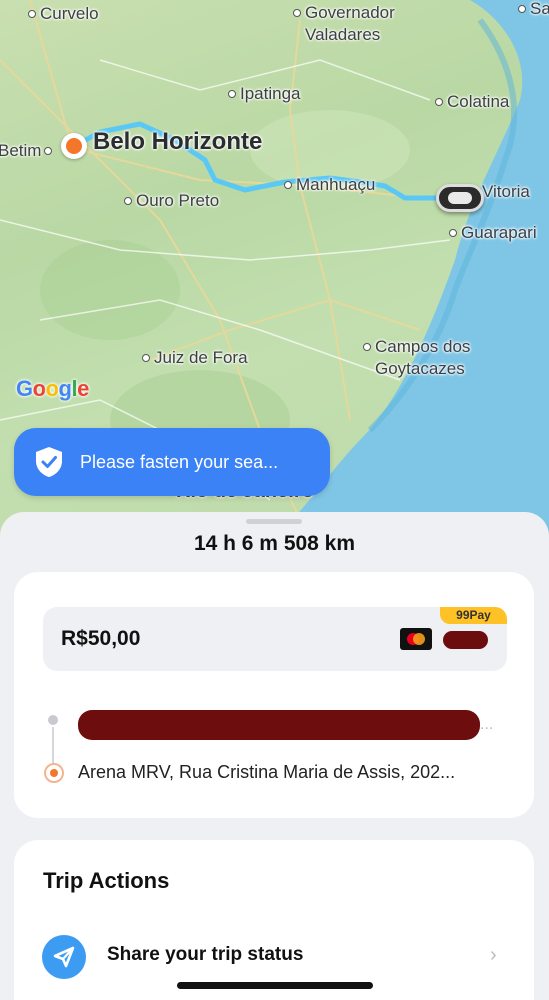 The height and width of the screenshot is (1000, 549). I want to click on city-label-campos: Campos dos Goytacazes, so click(416, 358).